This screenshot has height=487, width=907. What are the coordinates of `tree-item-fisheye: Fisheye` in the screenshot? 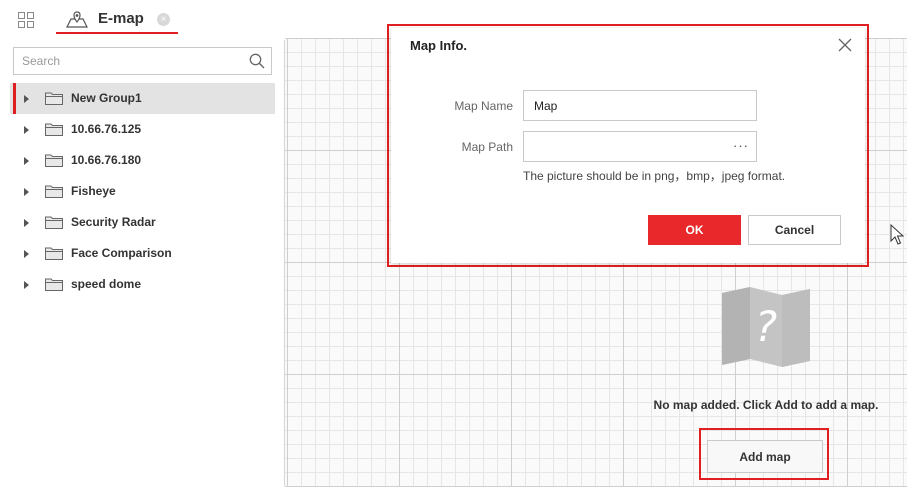 It's located at (142, 191).